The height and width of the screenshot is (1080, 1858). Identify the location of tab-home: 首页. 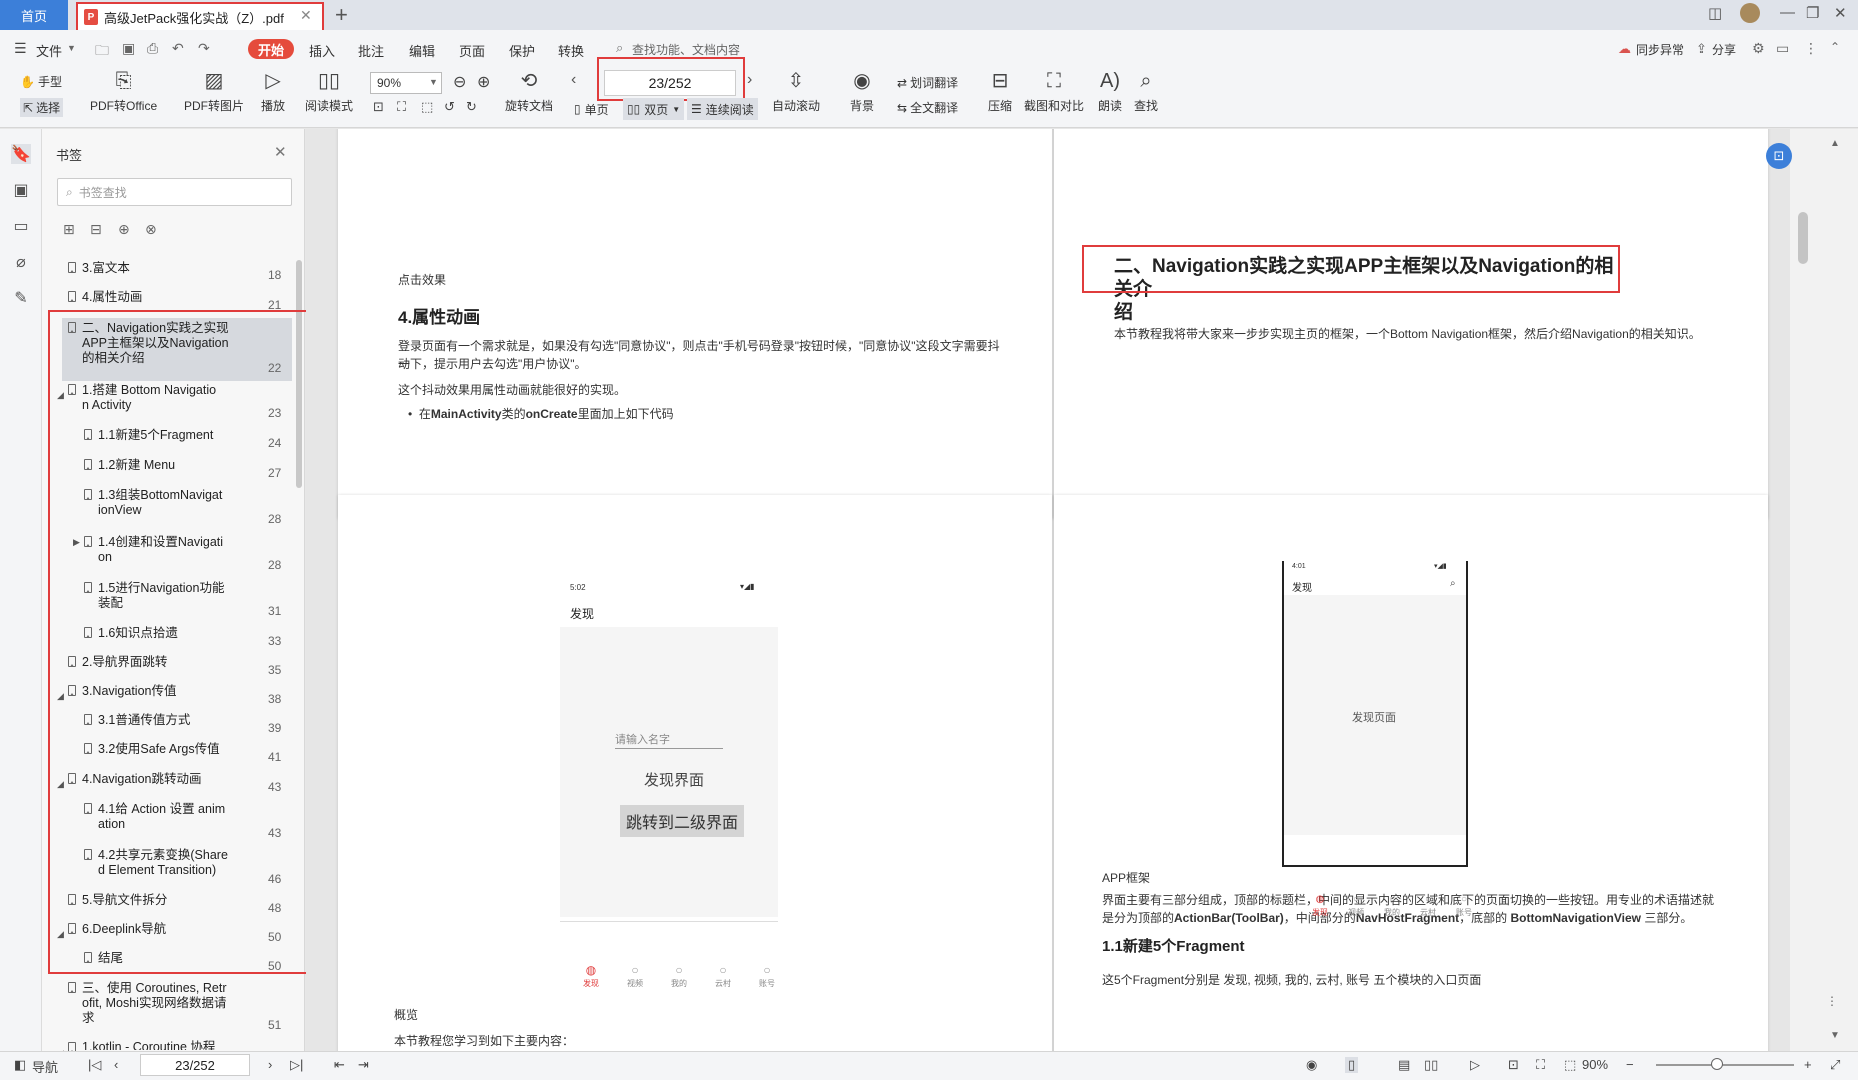
(34, 15).